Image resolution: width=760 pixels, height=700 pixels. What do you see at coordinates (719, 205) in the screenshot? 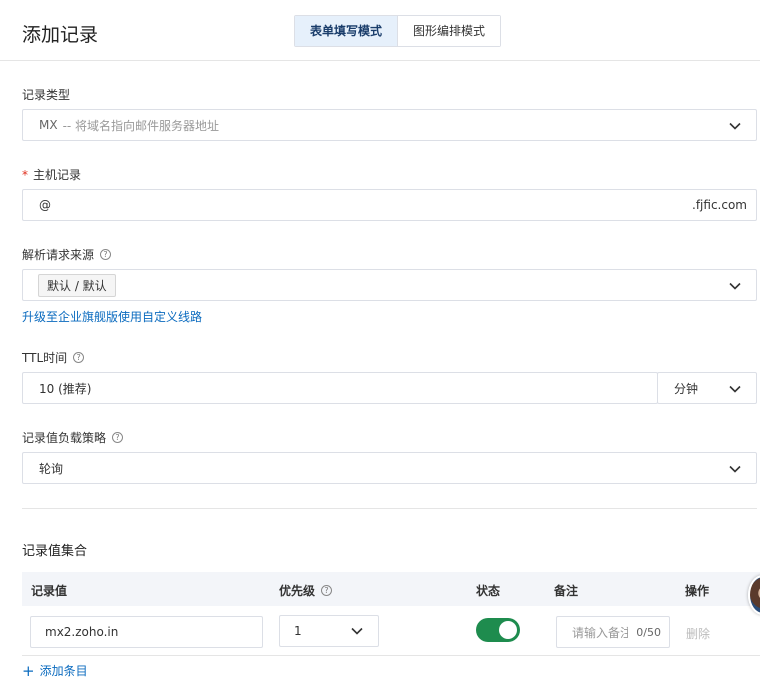
I see `domain-suffix: .fjfic.com` at bounding box center [719, 205].